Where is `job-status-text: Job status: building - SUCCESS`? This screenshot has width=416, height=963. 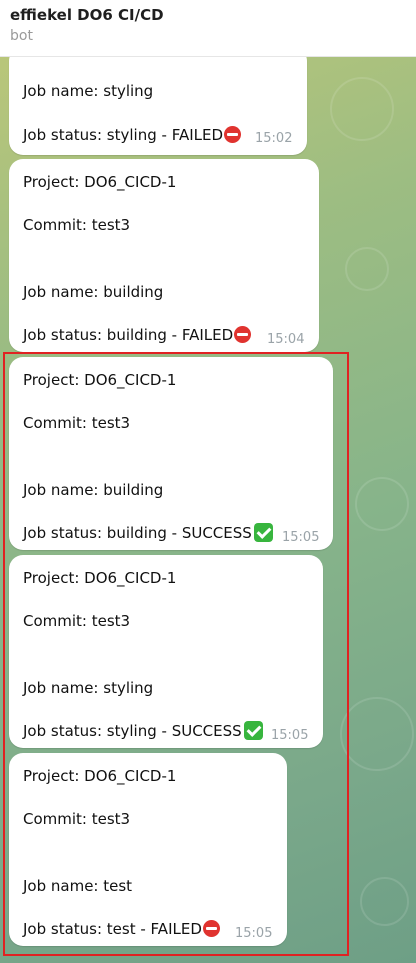 job-status-text: Job status: building - SUCCESS is located at coordinates (148, 532).